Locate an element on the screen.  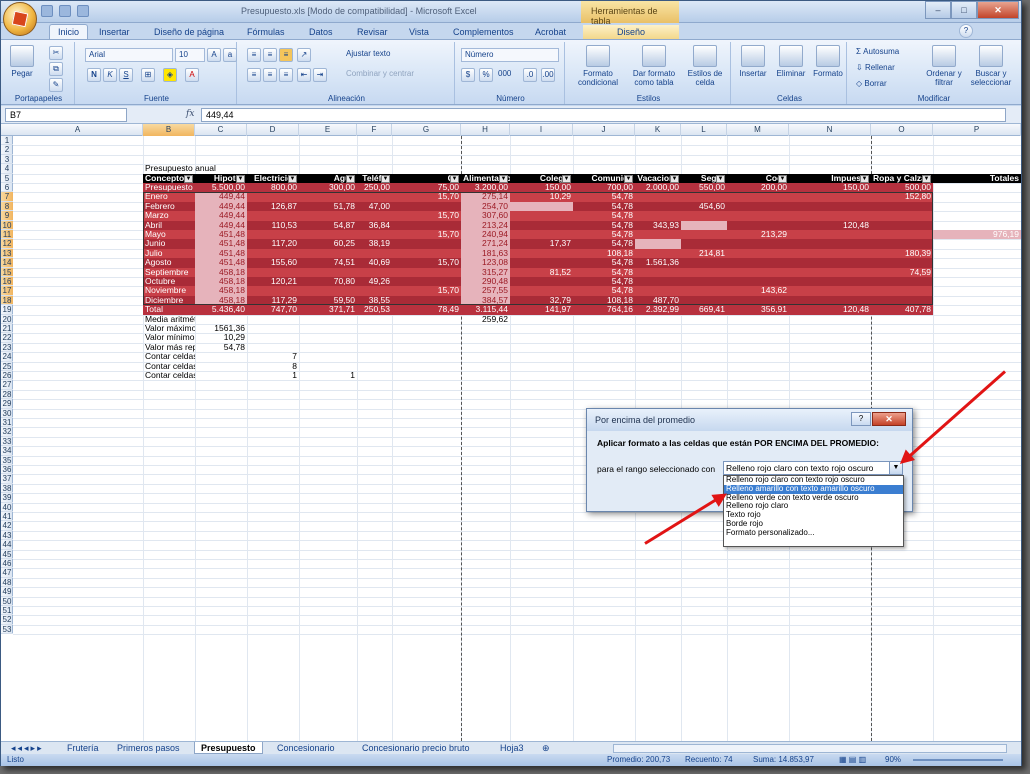
row-header-48: 48 is located at coordinates (7, 583).